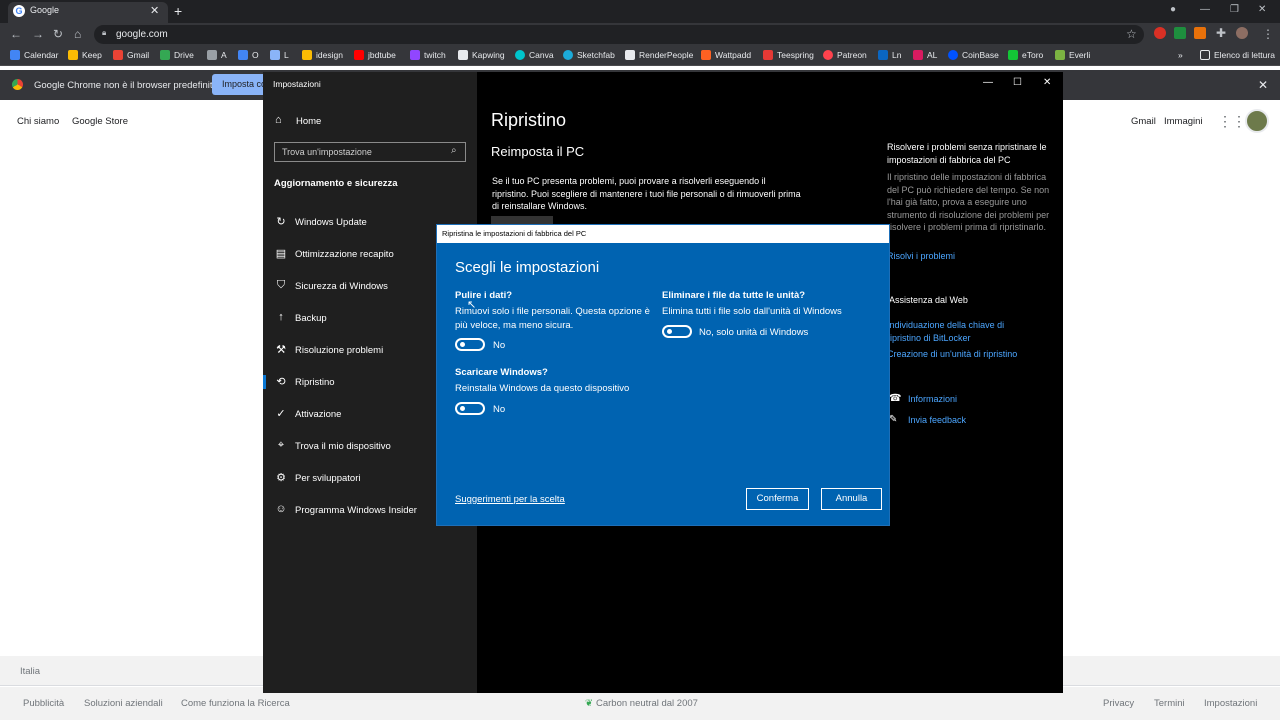  I want to click on confirm-button: Conferma, so click(777, 499).